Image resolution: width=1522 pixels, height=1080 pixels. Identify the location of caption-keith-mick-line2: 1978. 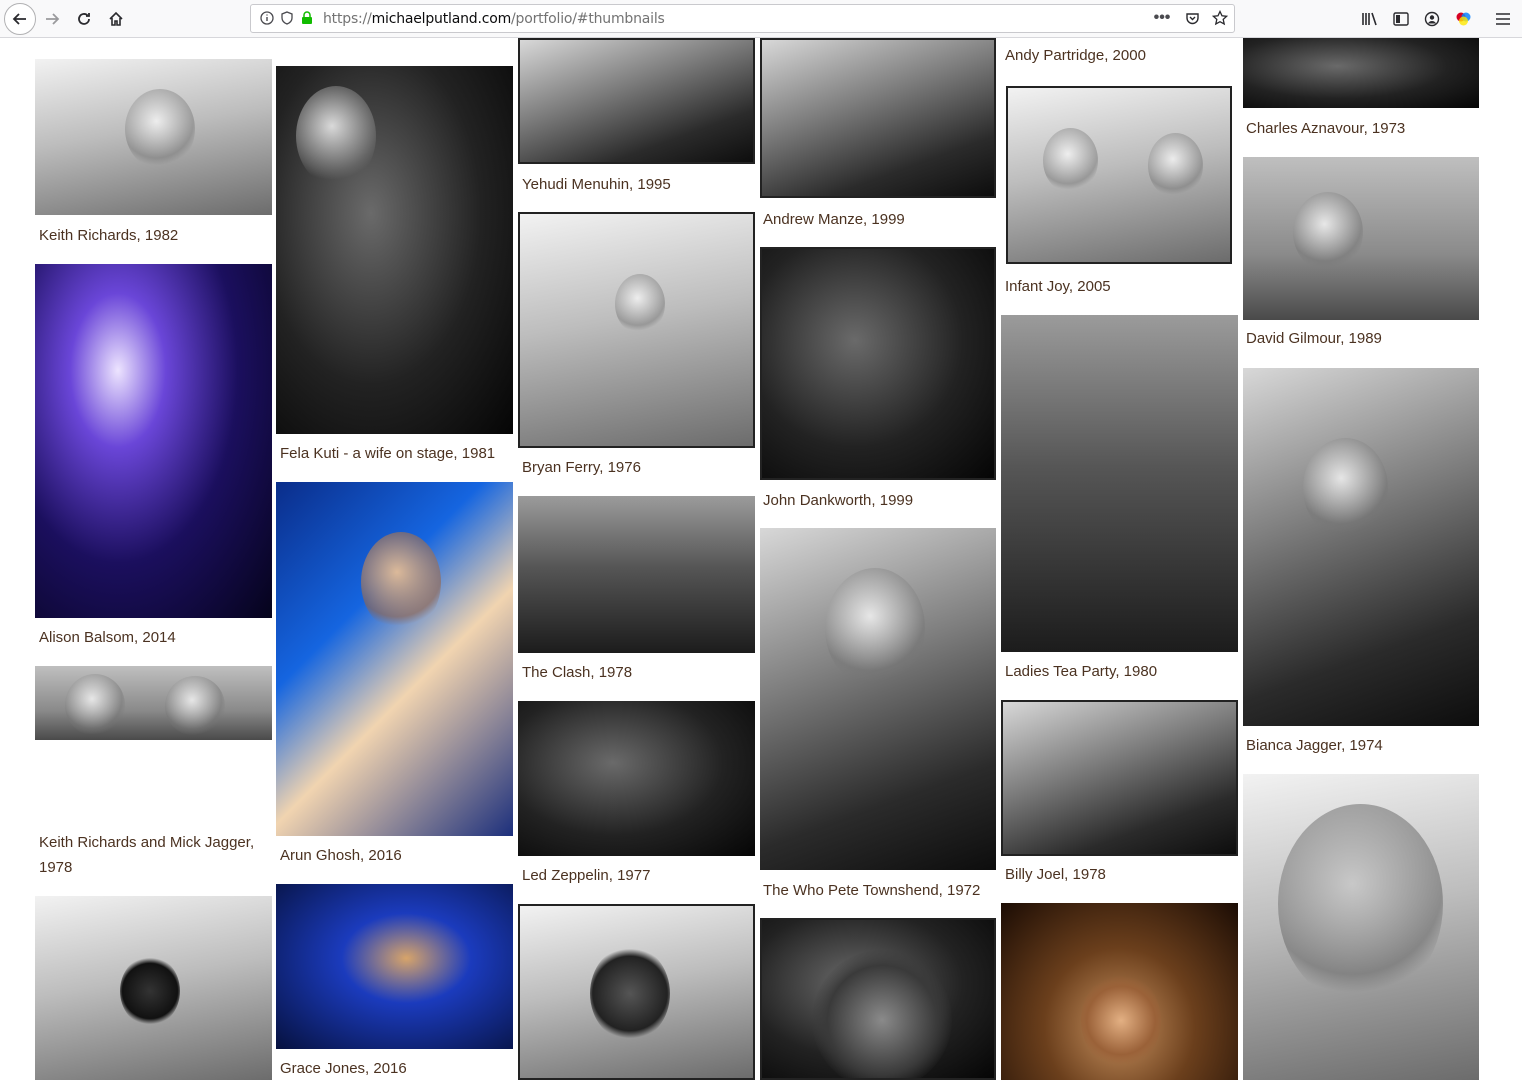
(55, 867).